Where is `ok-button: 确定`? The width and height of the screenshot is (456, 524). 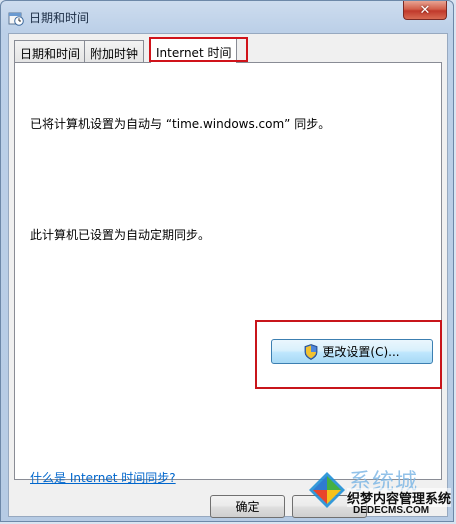 ok-button: 确定 is located at coordinates (247, 506).